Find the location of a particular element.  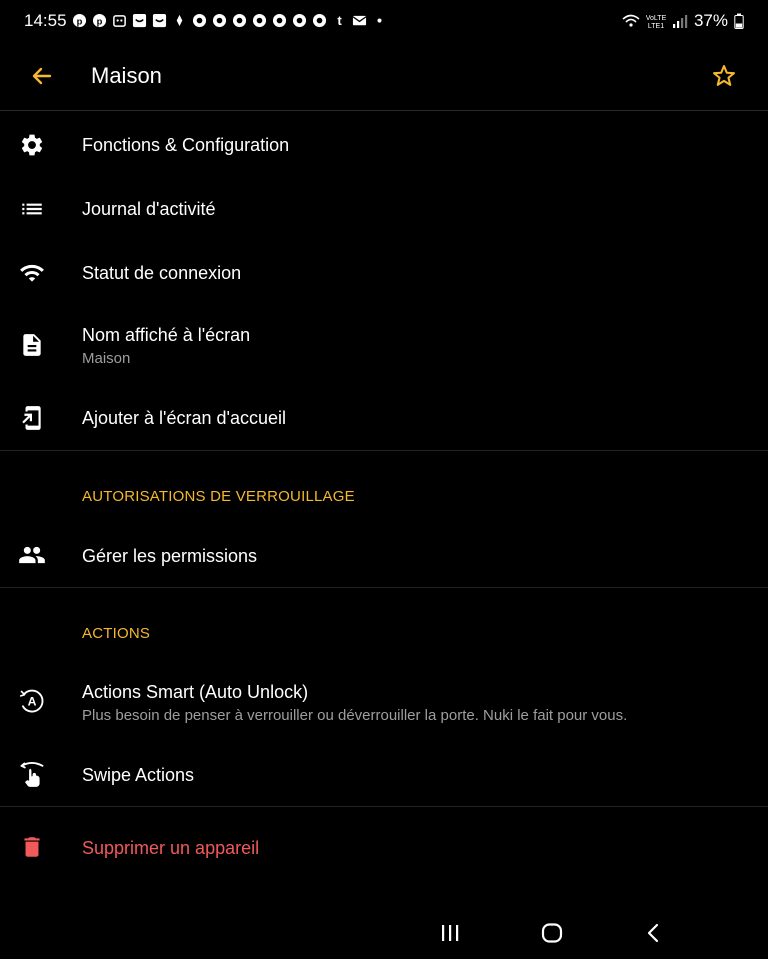

swipe-gesture-icon is located at coordinates (32, 774).